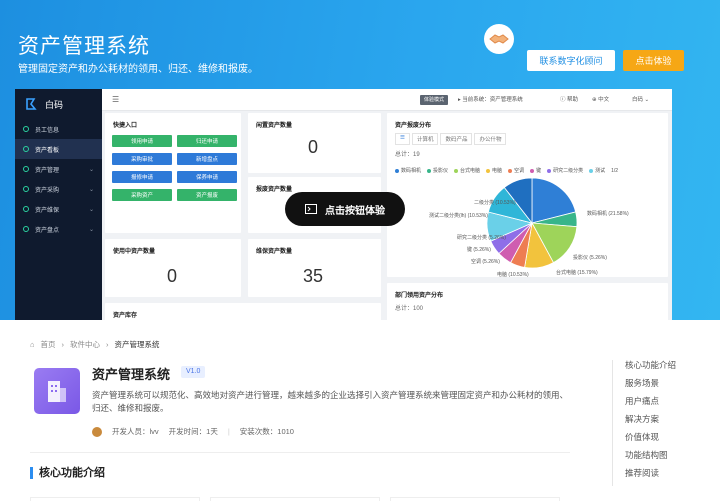 Image resolution: width=720 pixels, height=501 pixels. I want to click on sidebar-item-label: 资产盘点, so click(47, 230).